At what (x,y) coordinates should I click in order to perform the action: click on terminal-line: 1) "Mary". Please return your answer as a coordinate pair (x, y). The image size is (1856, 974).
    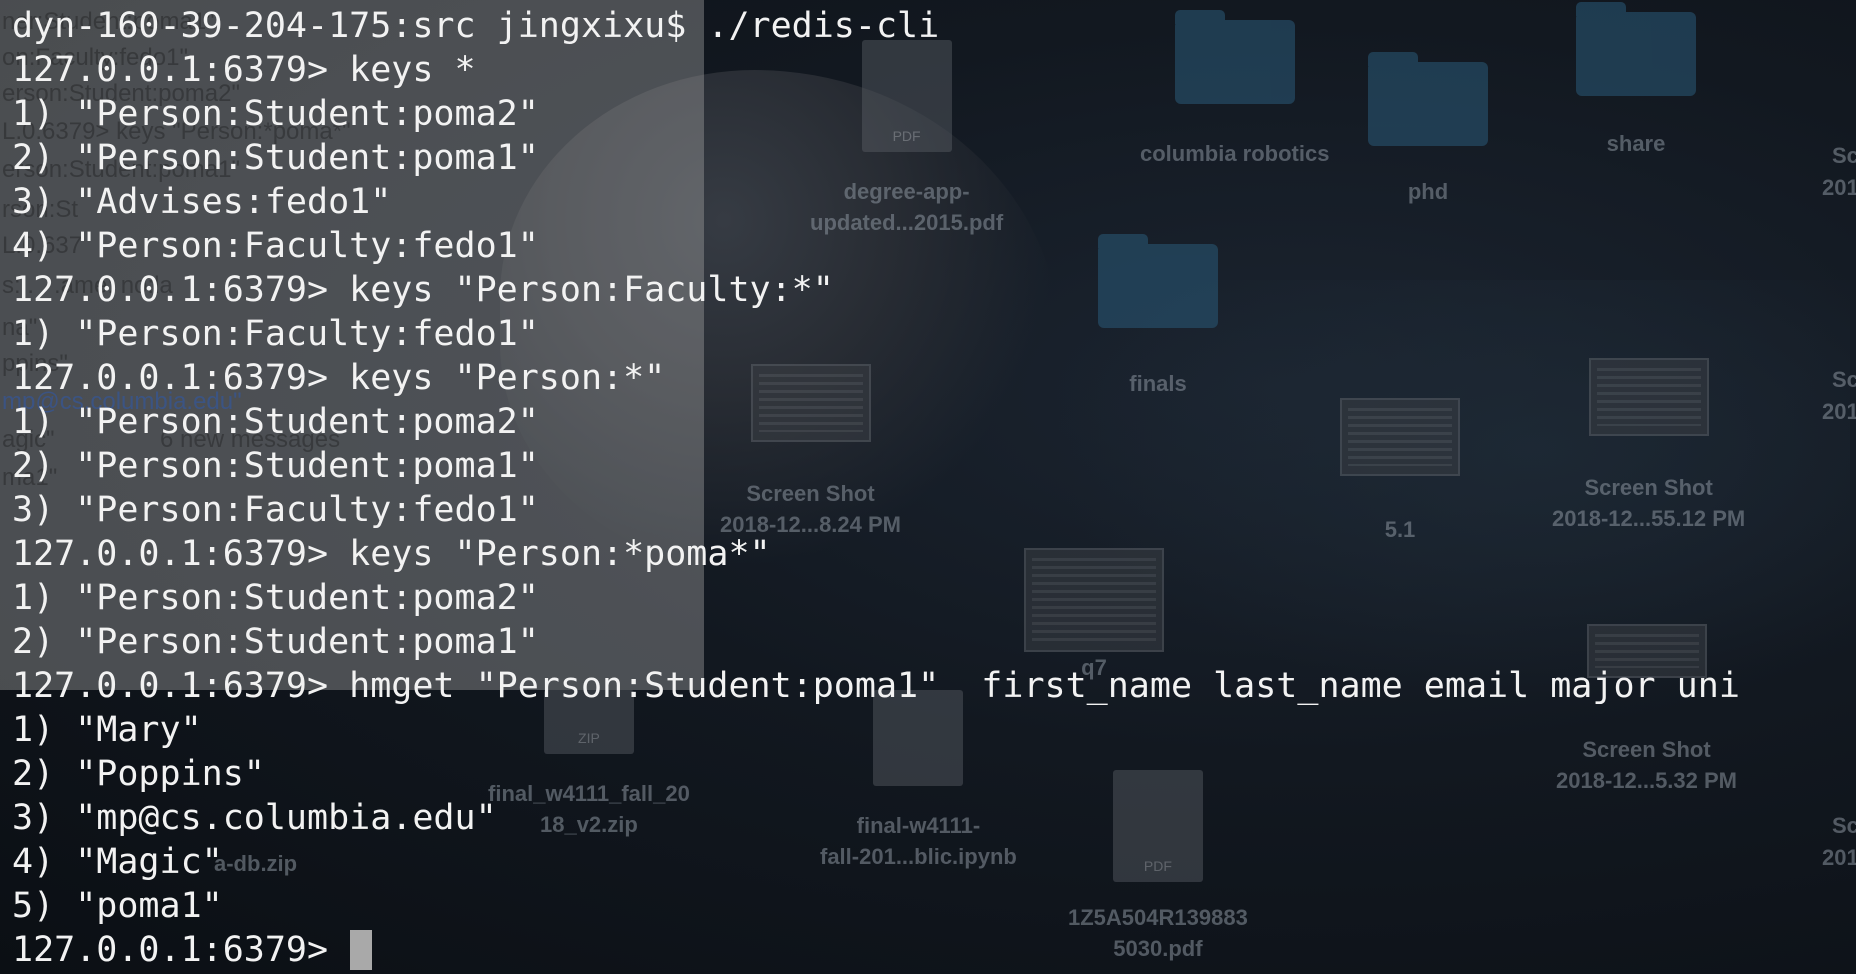
    Looking at the image, I should click on (107, 730).